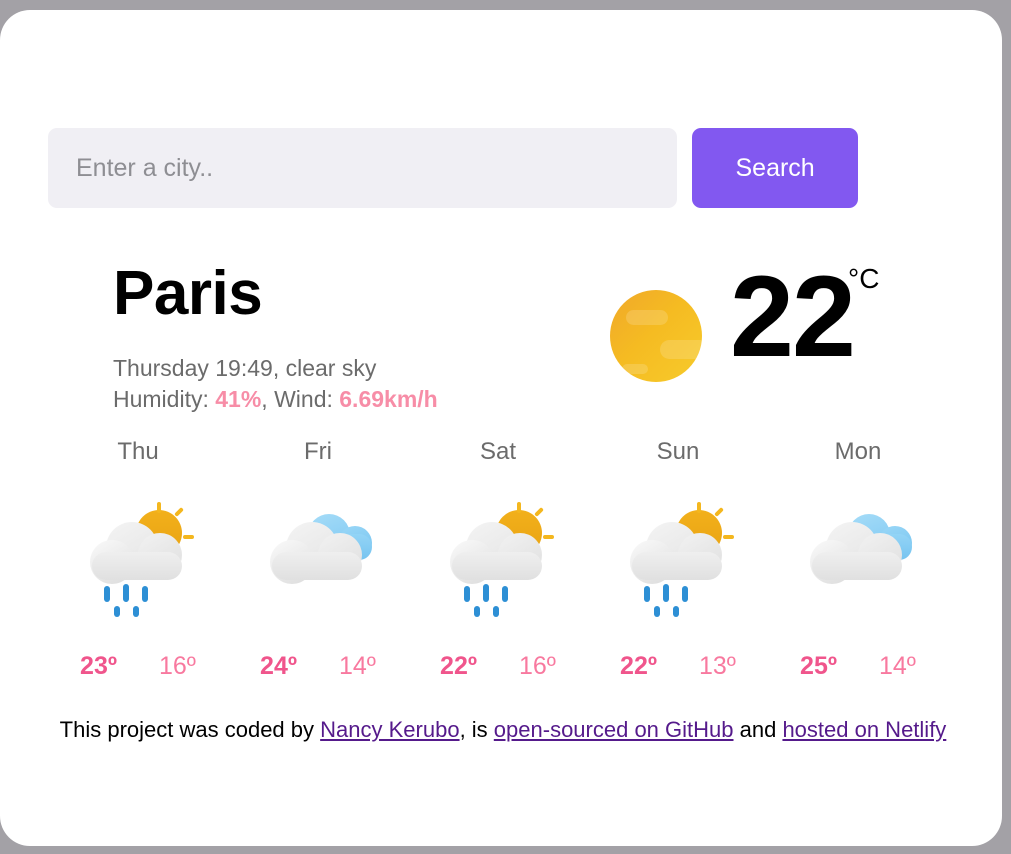 The height and width of the screenshot is (854, 1011). What do you see at coordinates (858, 451) in the screenshot?
I see `forecast-day-label: Mon` at bounding box center [858, 451].